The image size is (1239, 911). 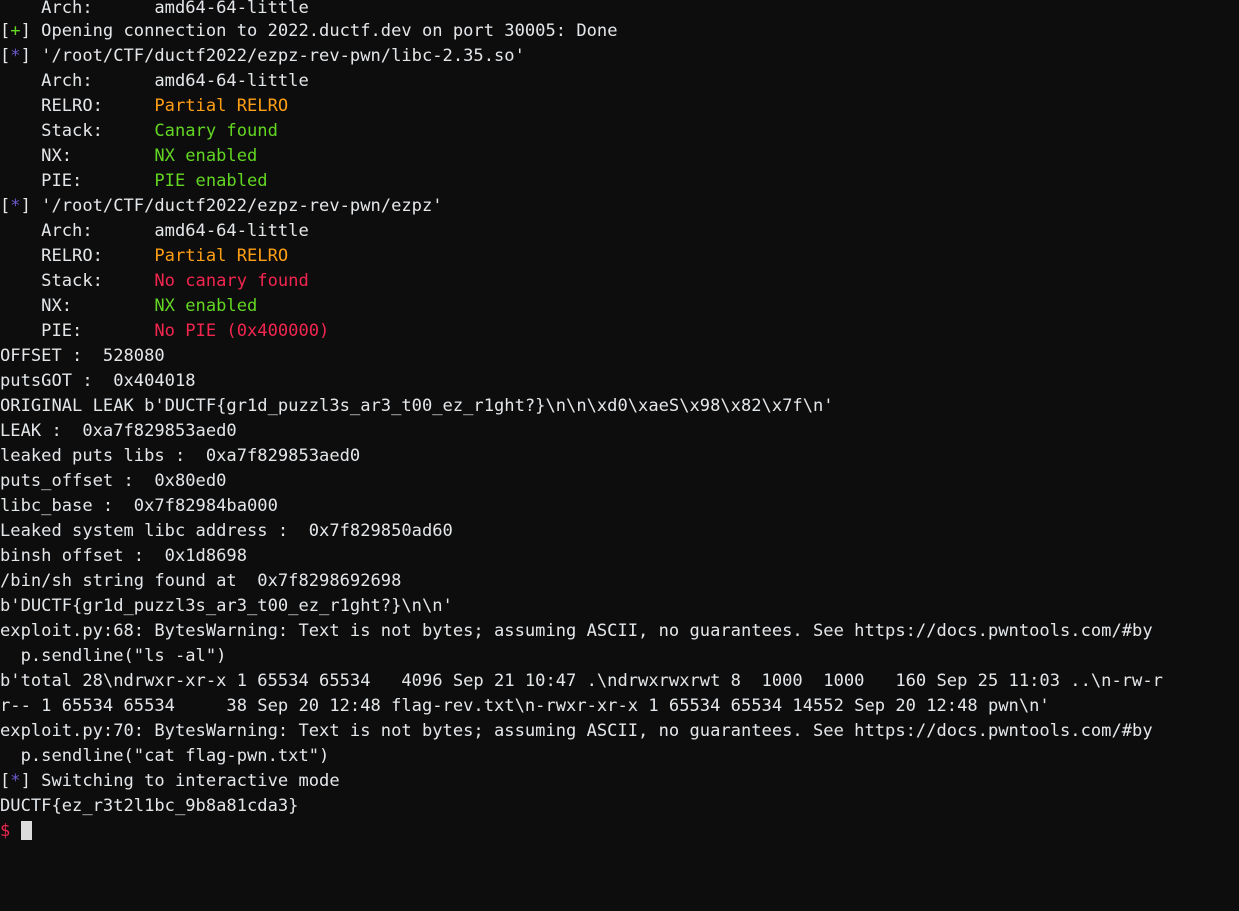 What do you see at coordinates (180, 456) in the screenshot?
I see `terminal-text-segment: leaked puts libs : 0xa7f829853aed0` at bounding box center [180, 456].